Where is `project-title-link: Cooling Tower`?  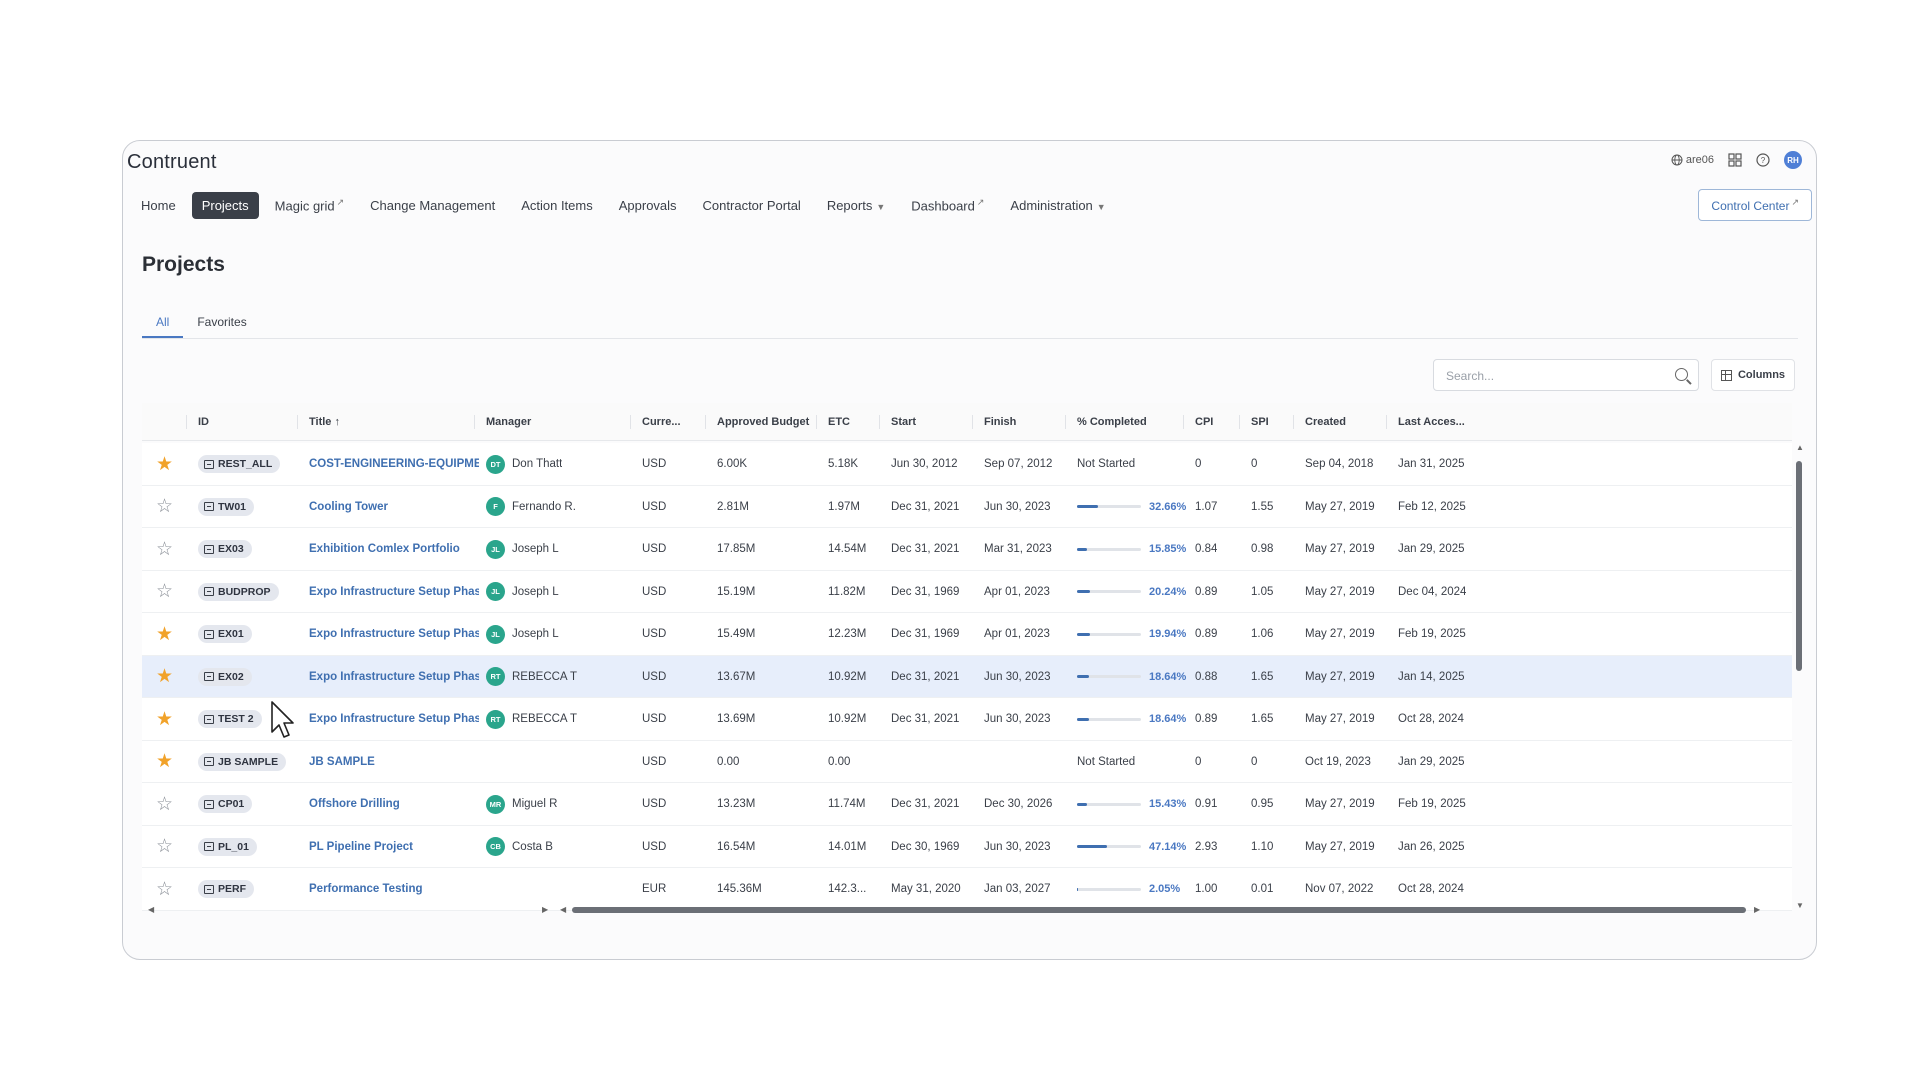
project-title-link: Cooling Tower is located at coordinates (348, 507).